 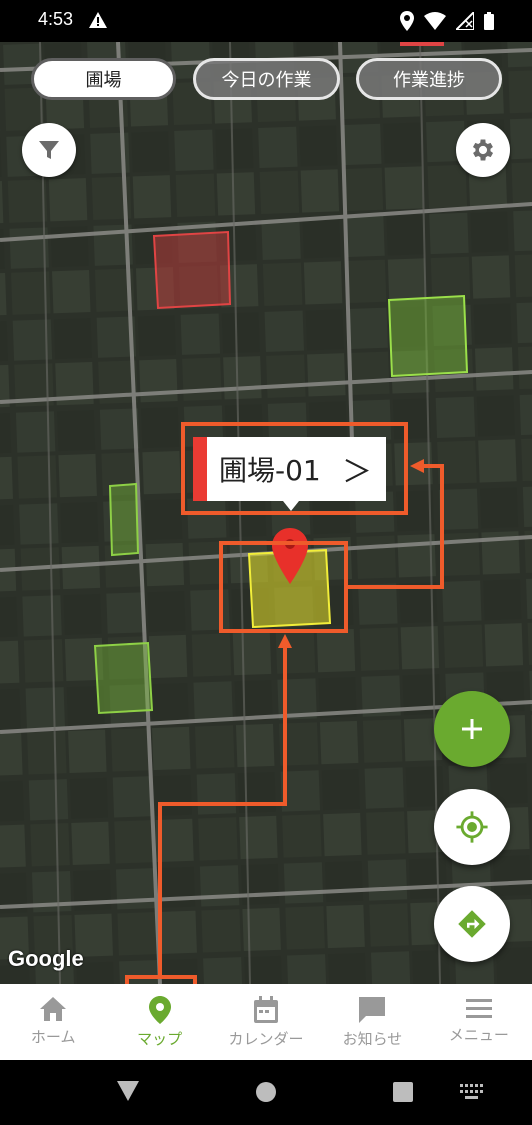 I want to click on nav-item-map: マップ, so click(x=159, y=1022).